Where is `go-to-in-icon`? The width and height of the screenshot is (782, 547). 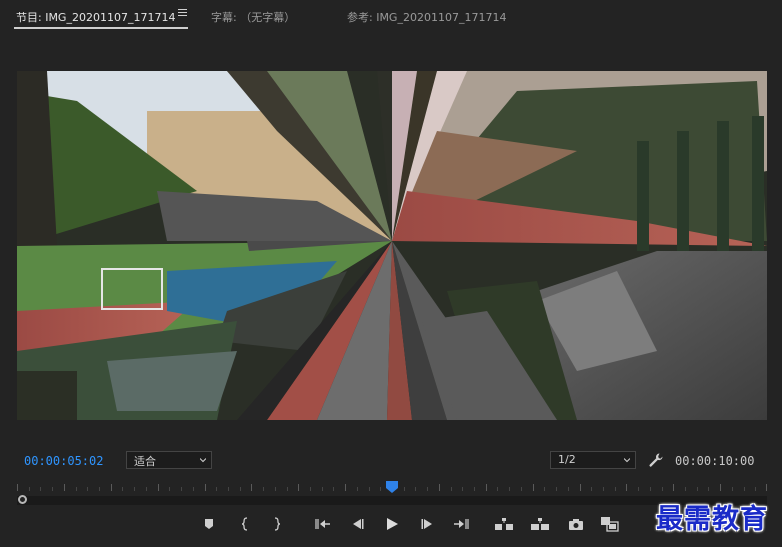
go-to-in-icon is located at coordinates (322, 524).